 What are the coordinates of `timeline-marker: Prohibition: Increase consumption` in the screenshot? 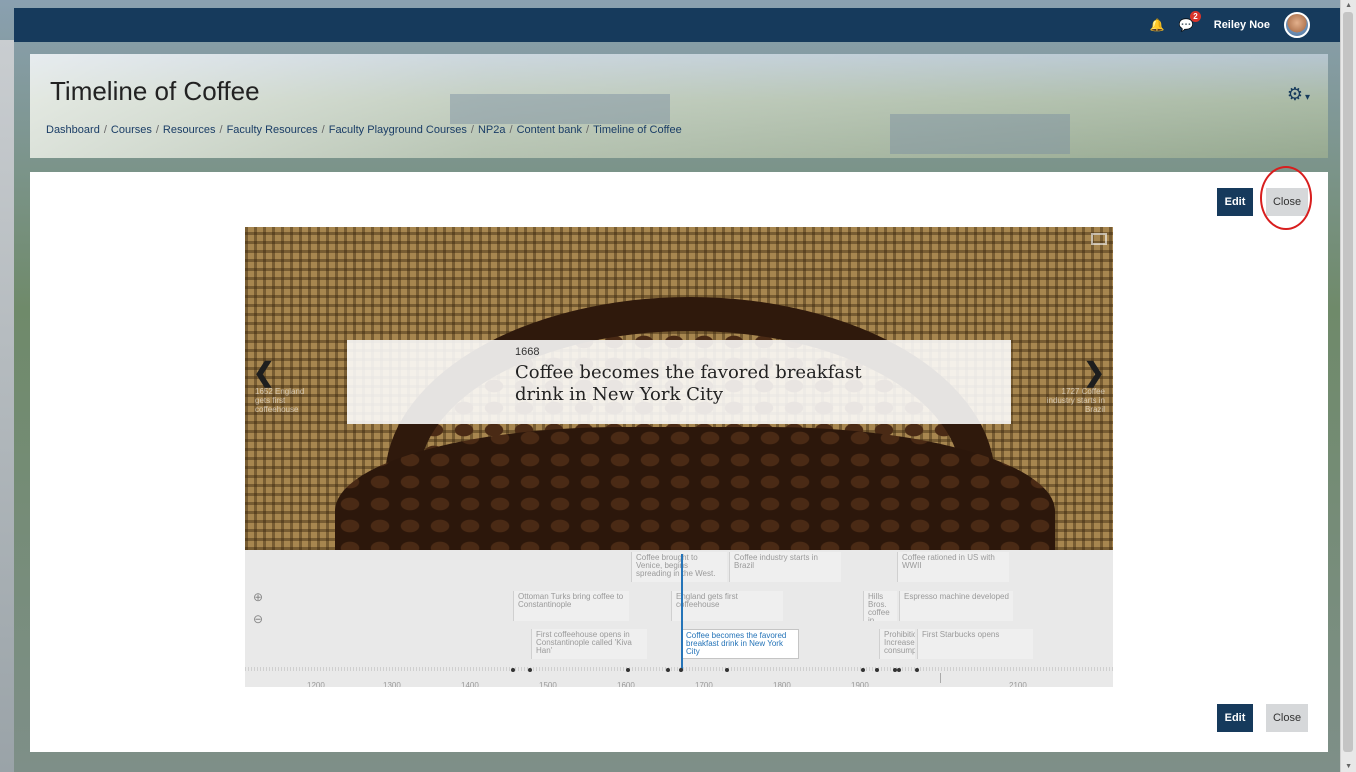 It's located at (897, 644).